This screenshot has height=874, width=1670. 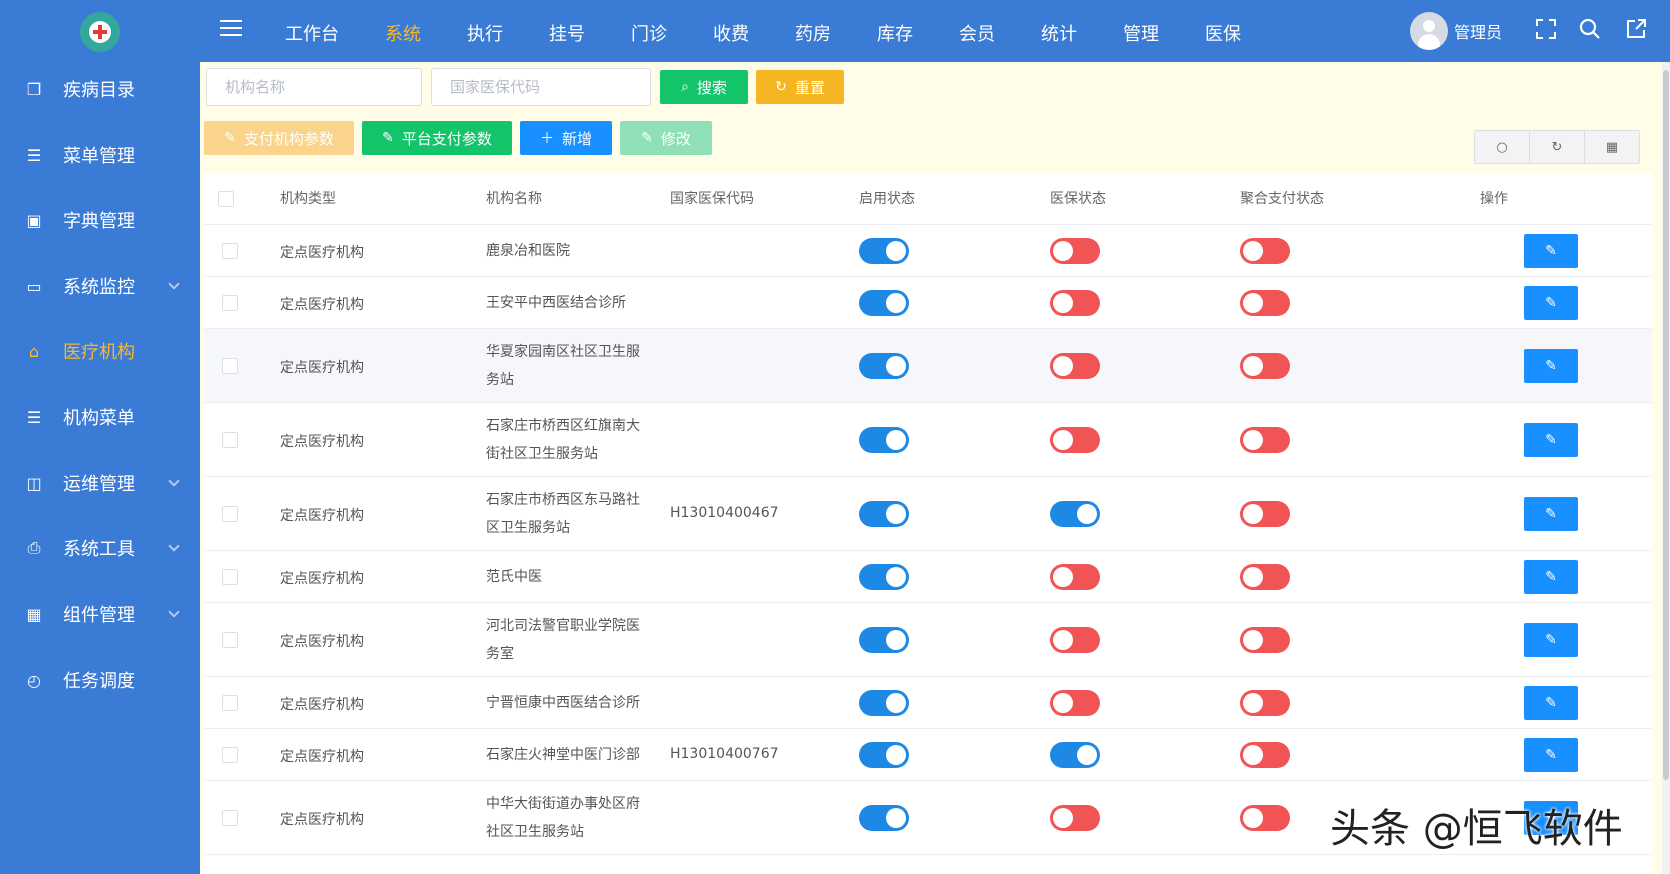 What do you see at coordinates (1502, 147) in the screenshot?
I see `search-toggle-icon: ○` at bounding box center [1502, 147].